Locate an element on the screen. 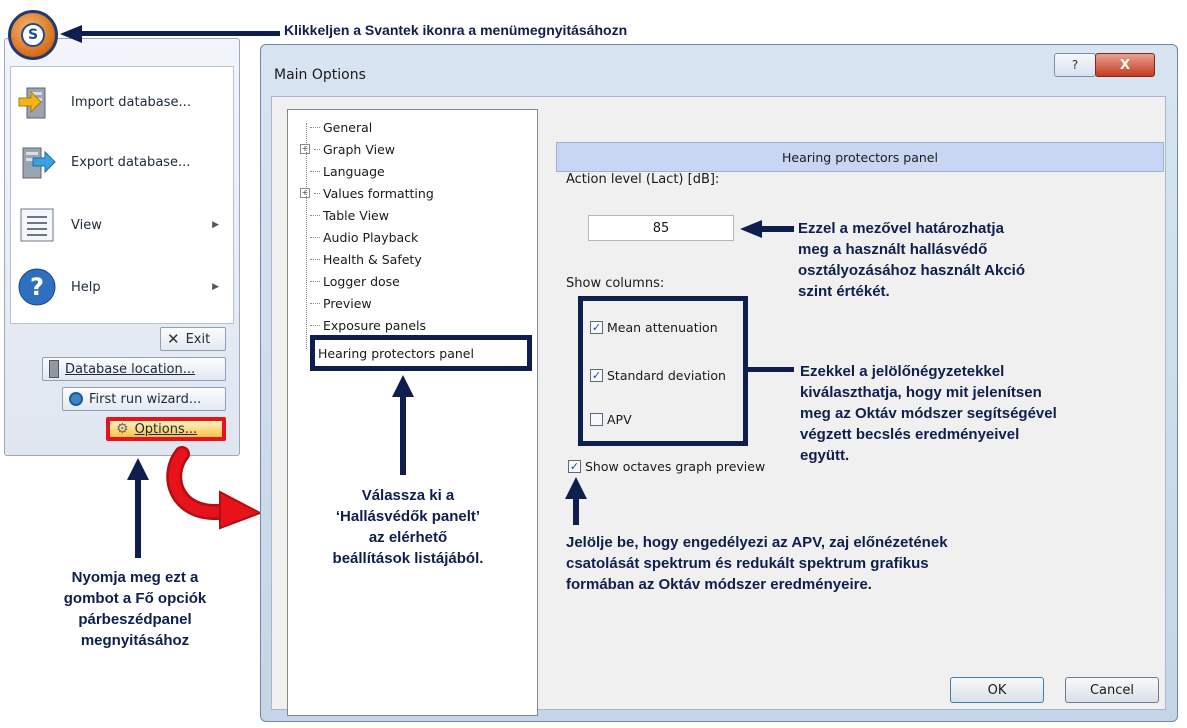  svantek-logo-button: S is located at coordinates (33, 35).